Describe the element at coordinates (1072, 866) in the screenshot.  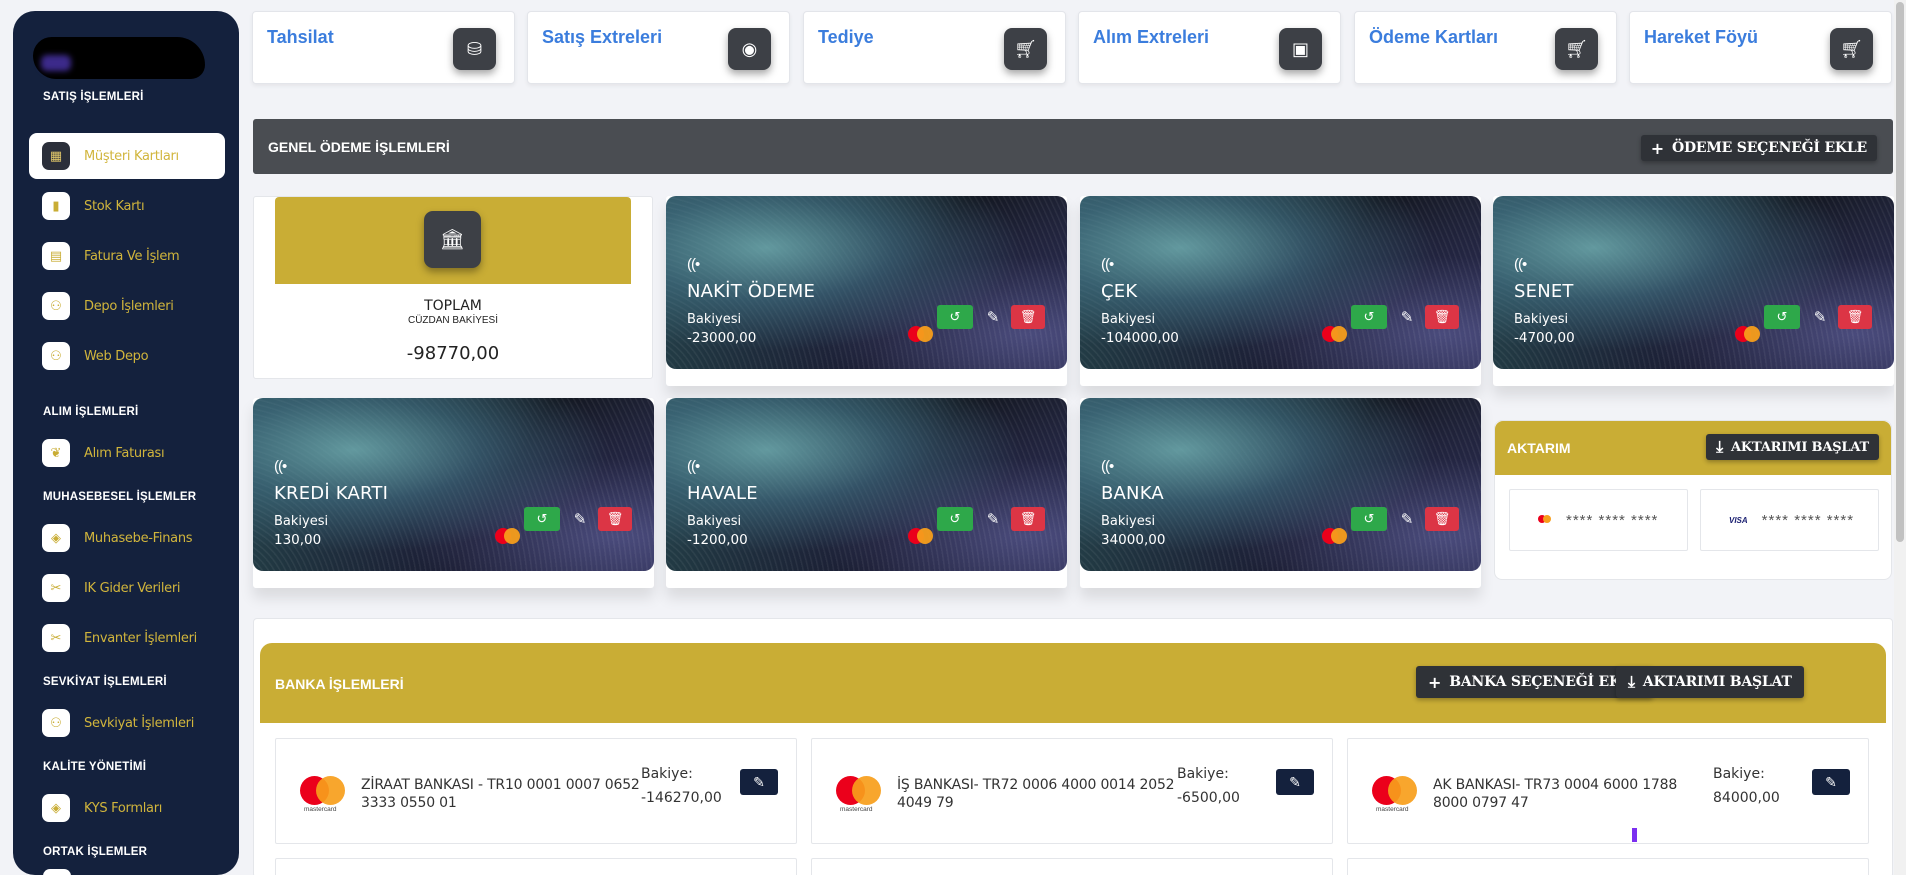
I see `bank-account-card-partial` at that location.